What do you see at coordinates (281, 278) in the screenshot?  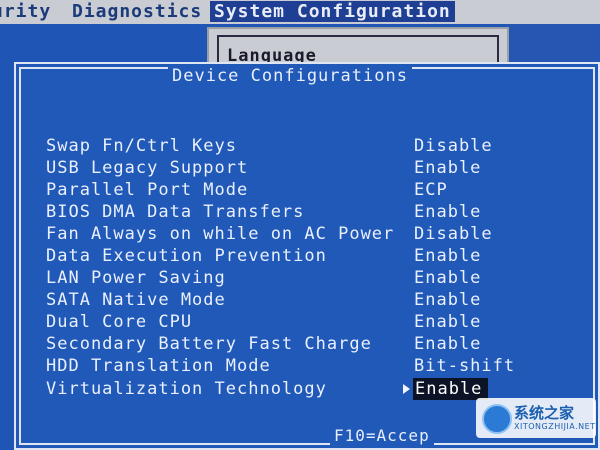 I see `setting-row-lan-power-saving: LAN Power Saving Enable` at bounding box center [281, 278].